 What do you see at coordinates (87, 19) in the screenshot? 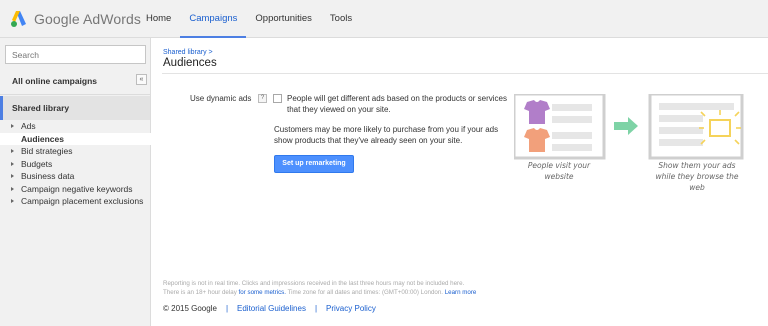
I see `logo-wordmark: Google AdWords` at bounding box center [87, 19].